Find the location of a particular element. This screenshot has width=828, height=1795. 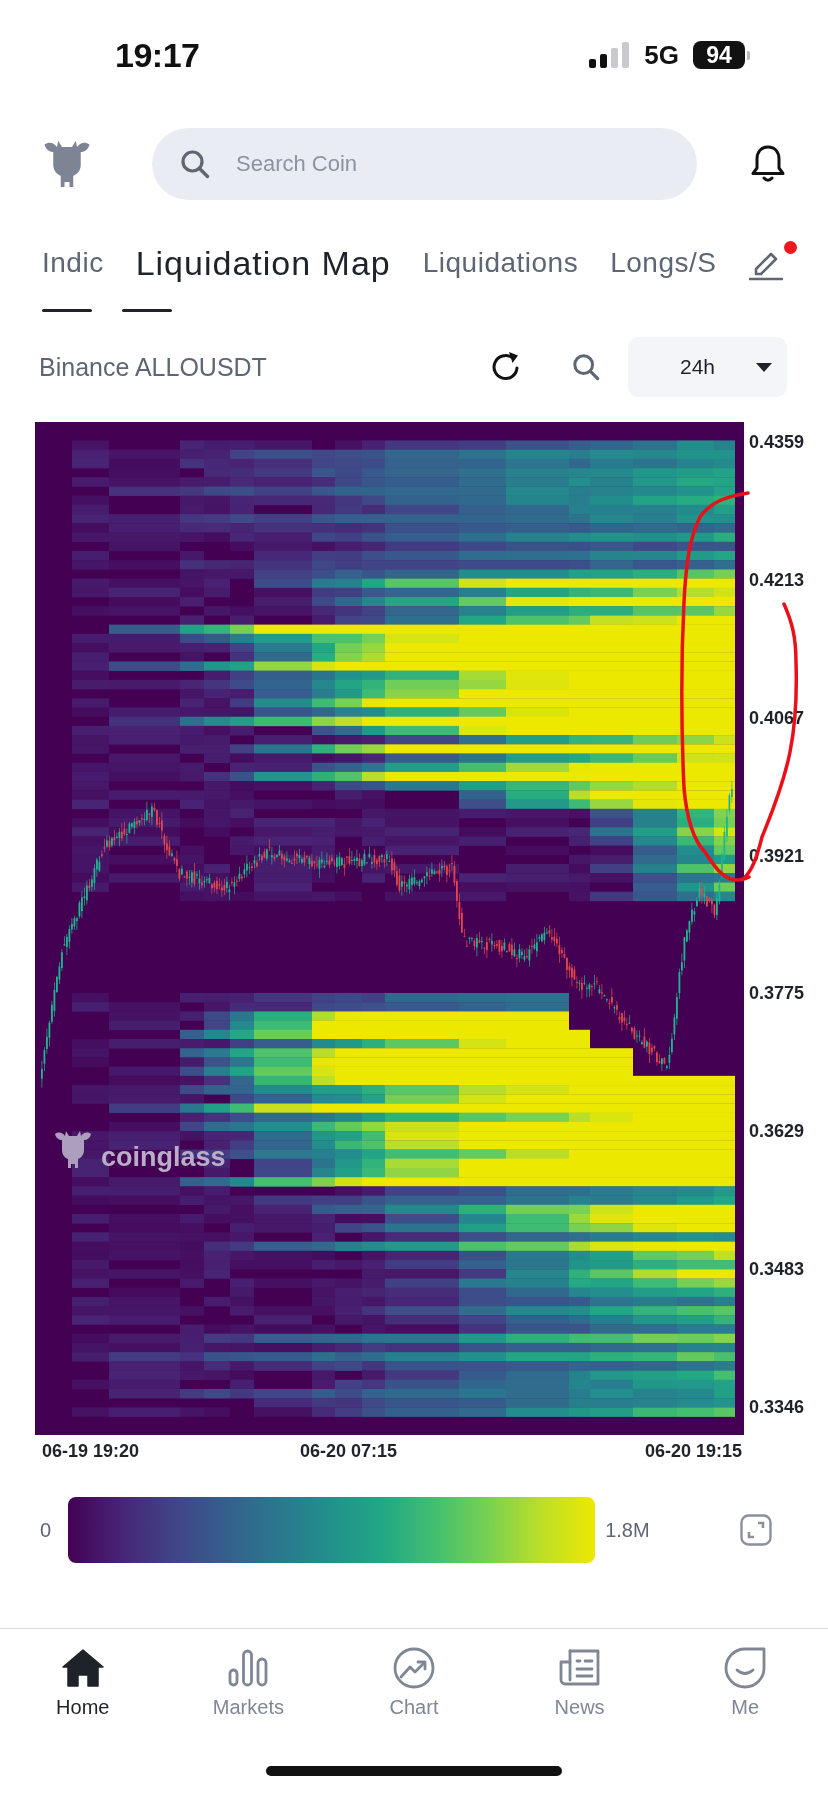

nav-tab: Home is located at coordinates (83, 1686).